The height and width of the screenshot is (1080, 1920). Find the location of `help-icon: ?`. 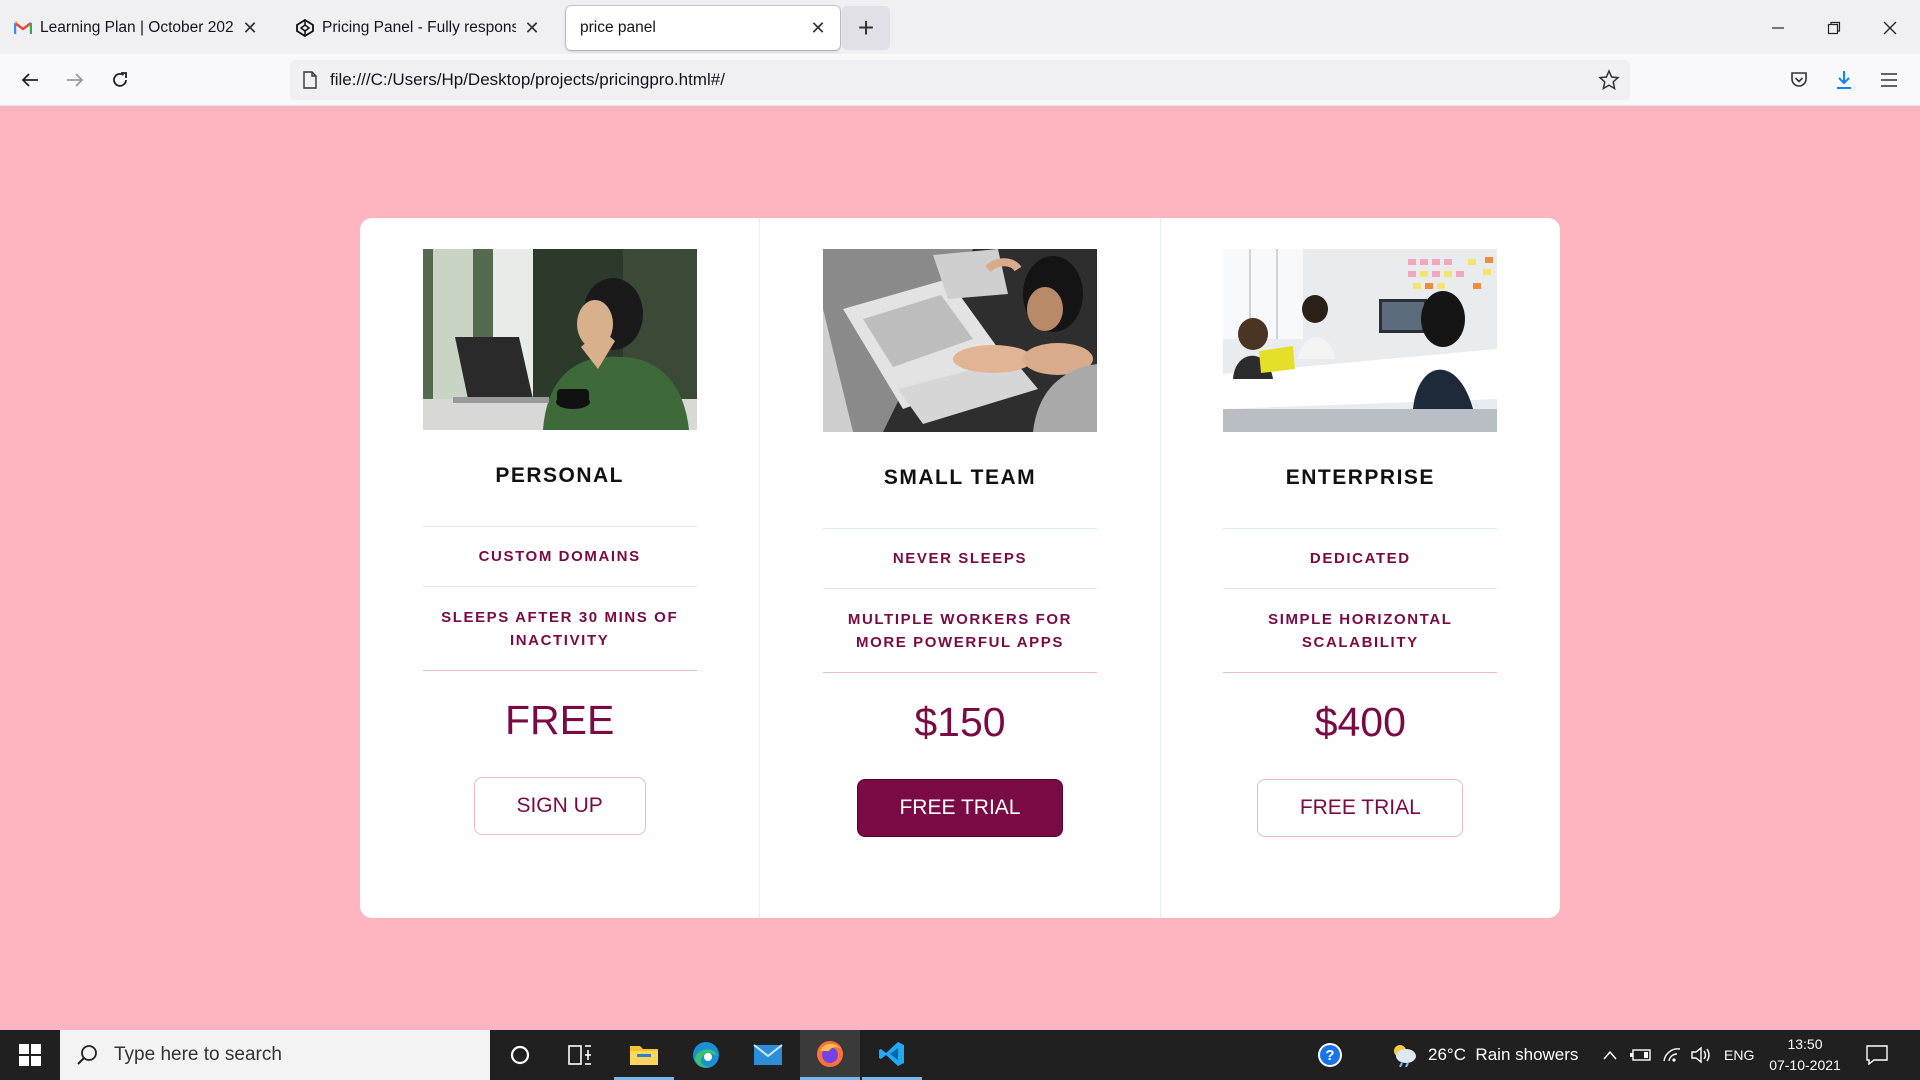

help-icon: ? is located at coordinates (1330, 1055).